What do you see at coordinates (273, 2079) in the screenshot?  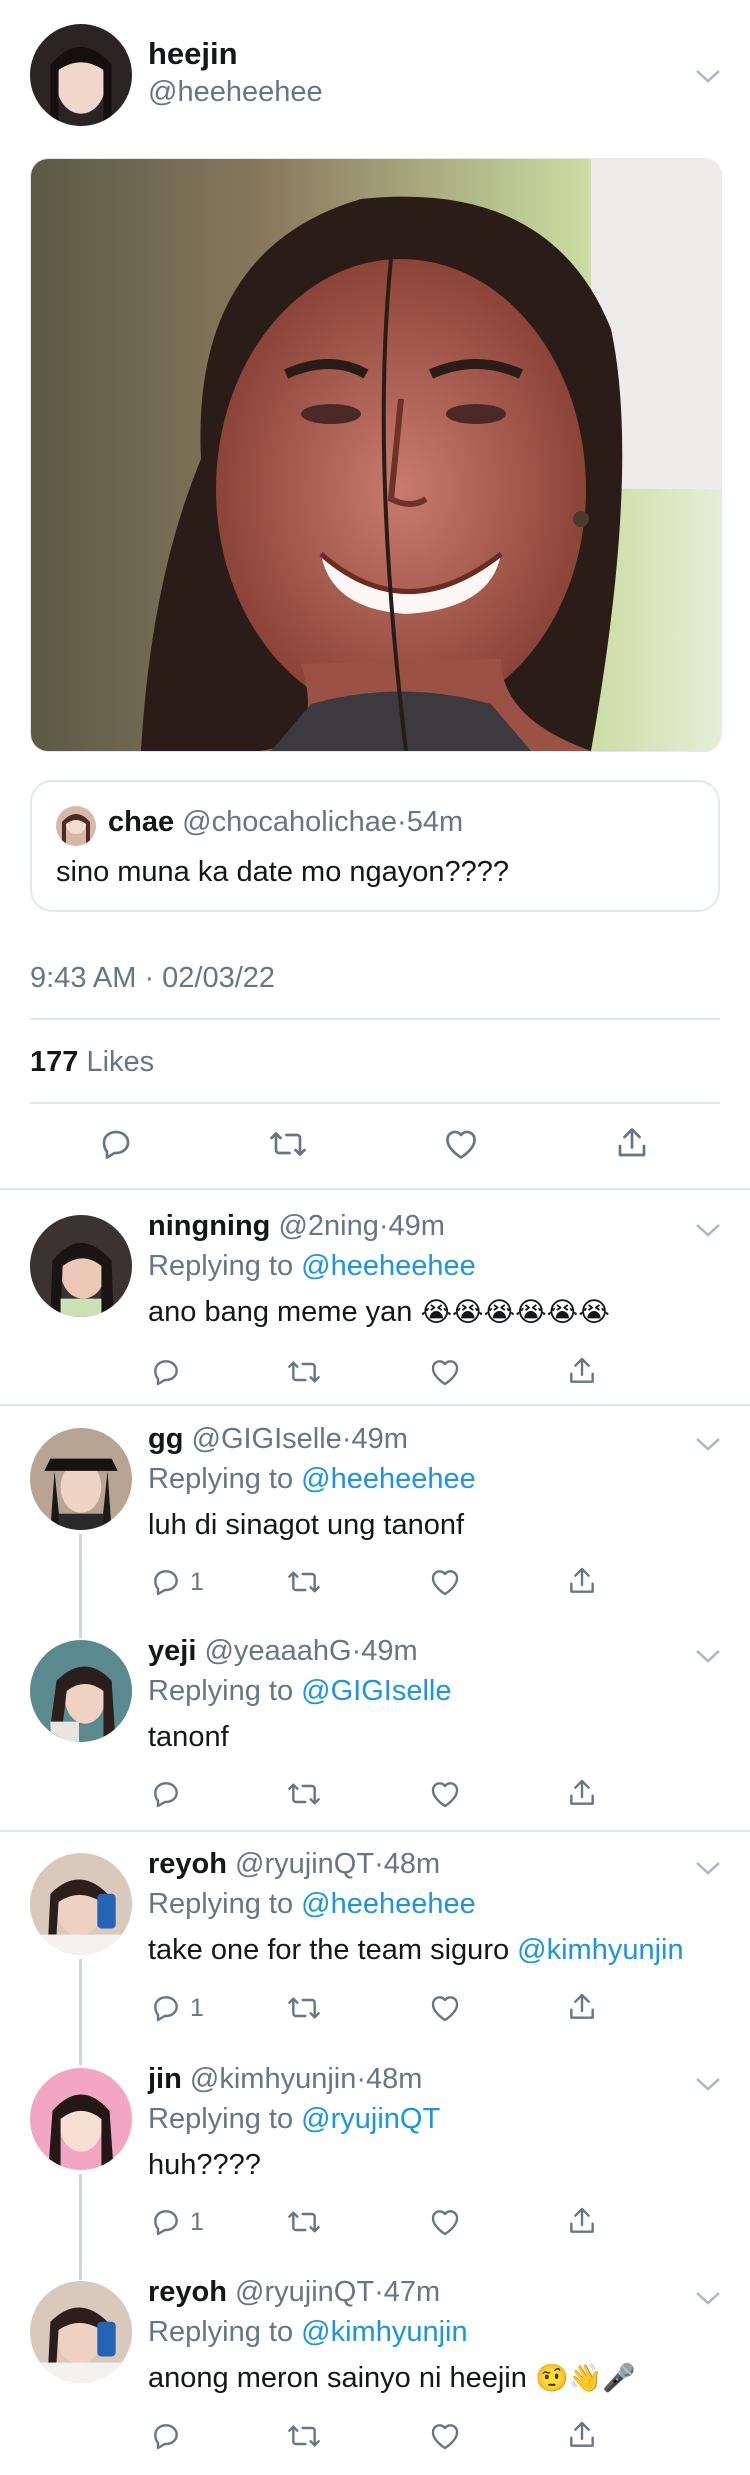 I see `author-handle: @kimhyunjin` at bounding box center [273, 2079].